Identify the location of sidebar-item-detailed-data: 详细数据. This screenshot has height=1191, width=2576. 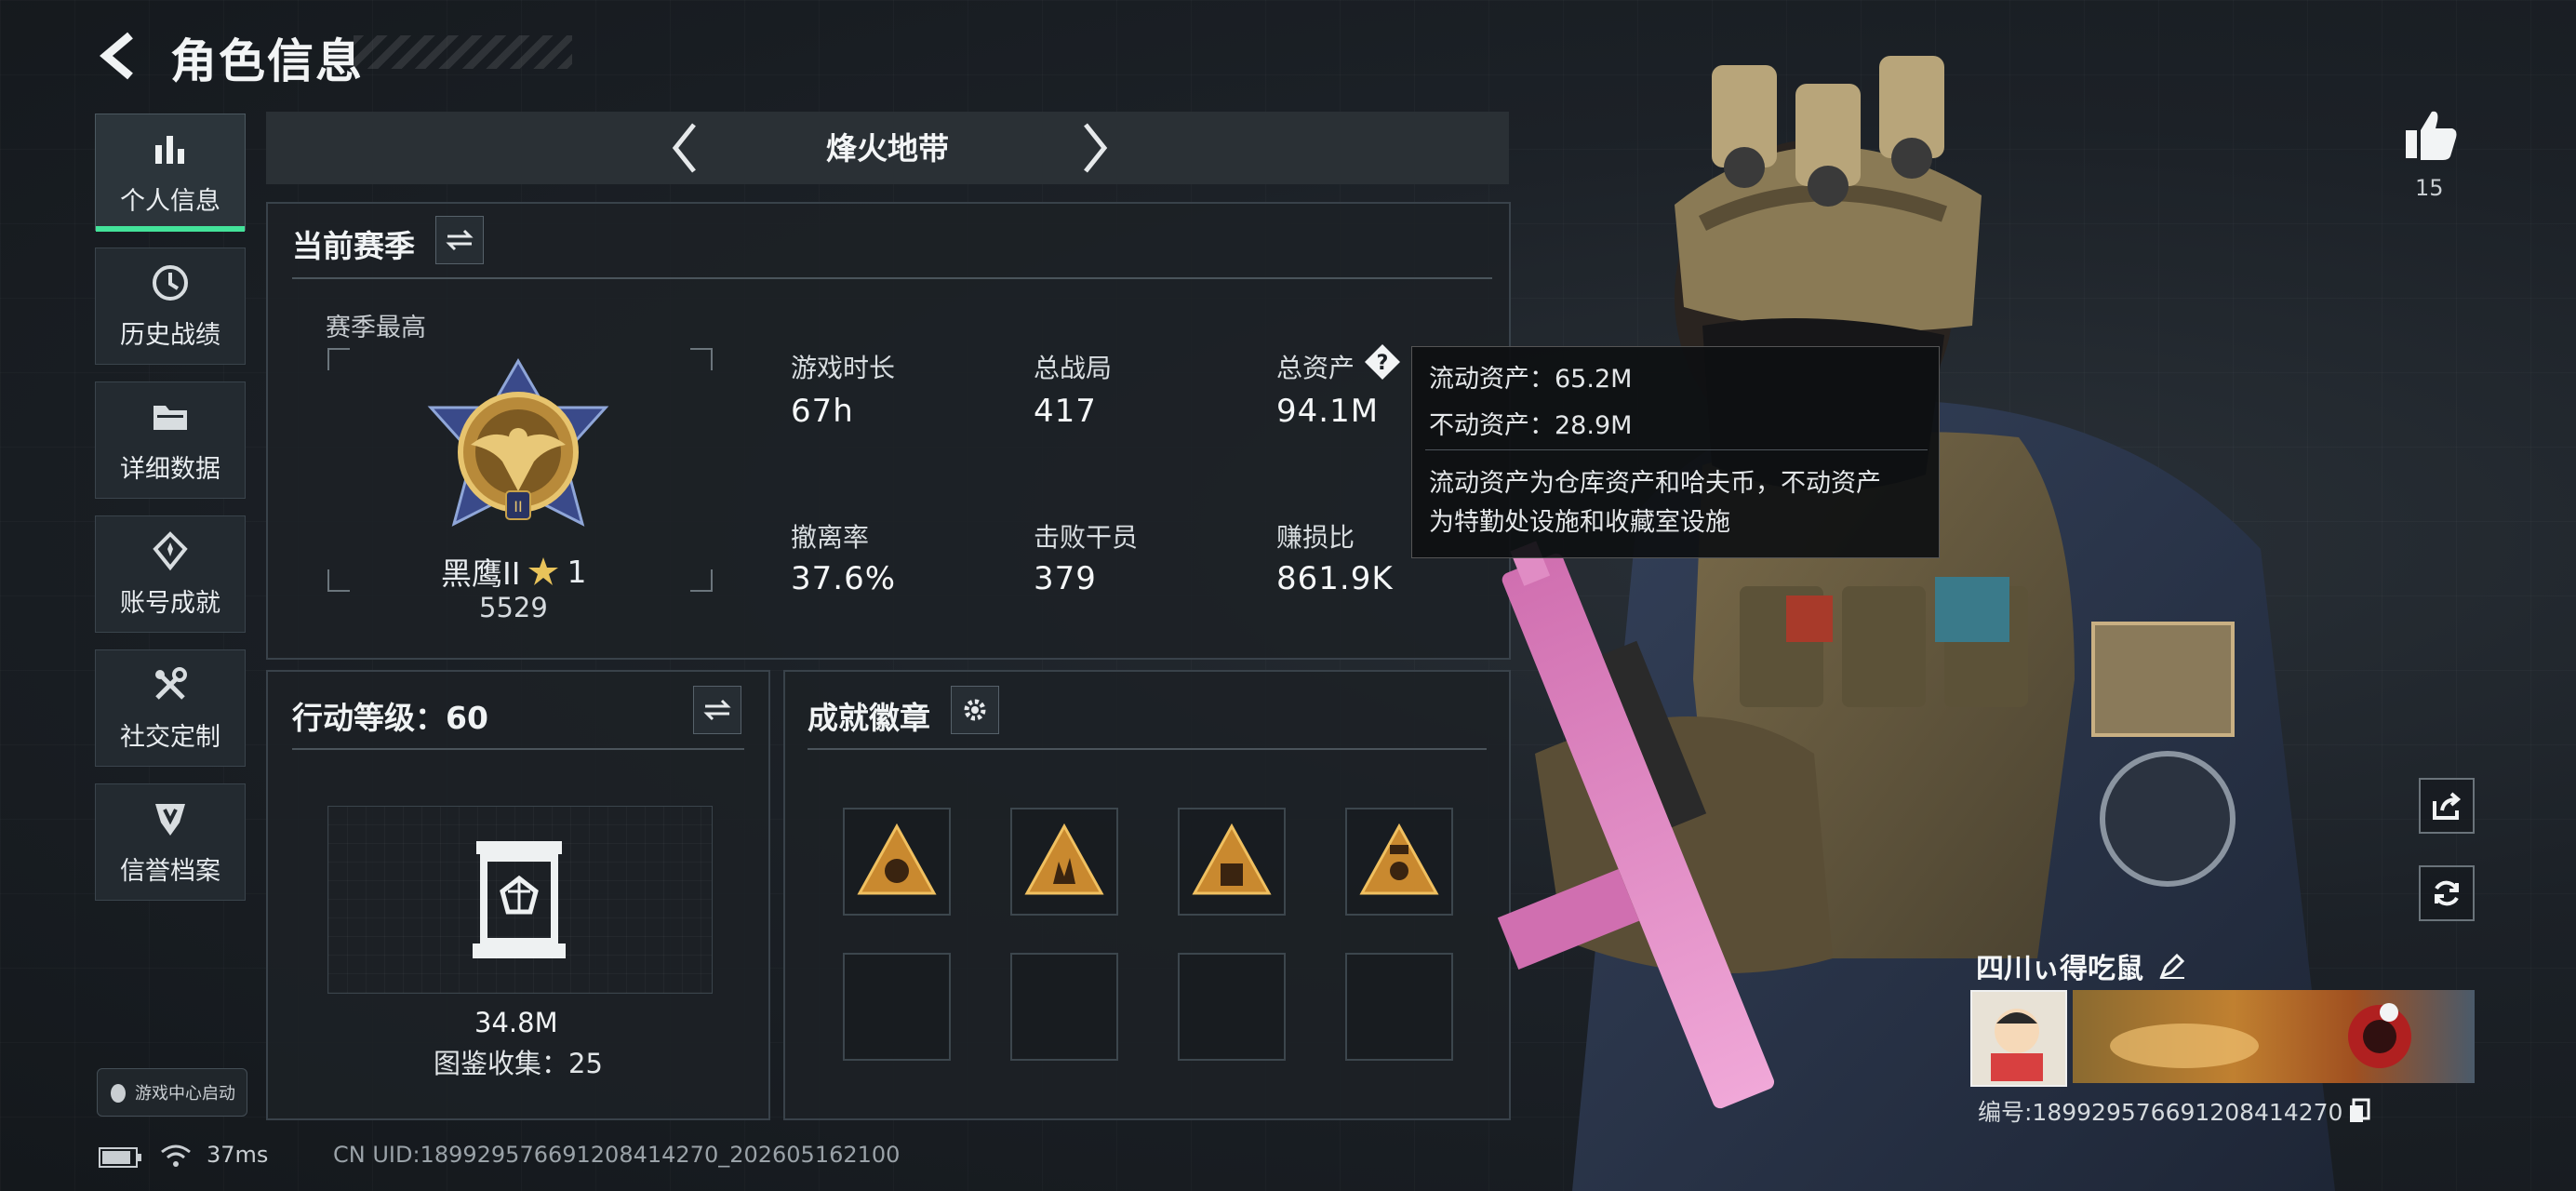
(170, 440).